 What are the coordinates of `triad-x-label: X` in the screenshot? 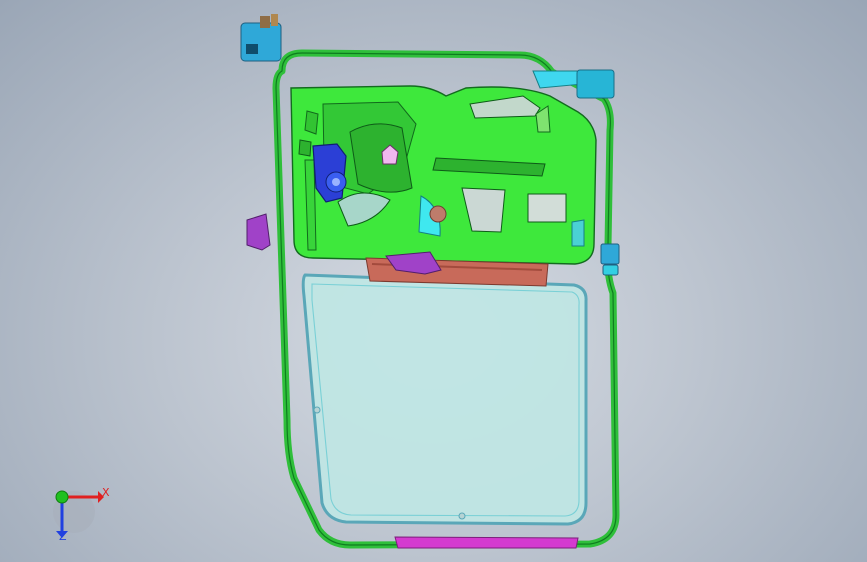 It's located at (106, 492).